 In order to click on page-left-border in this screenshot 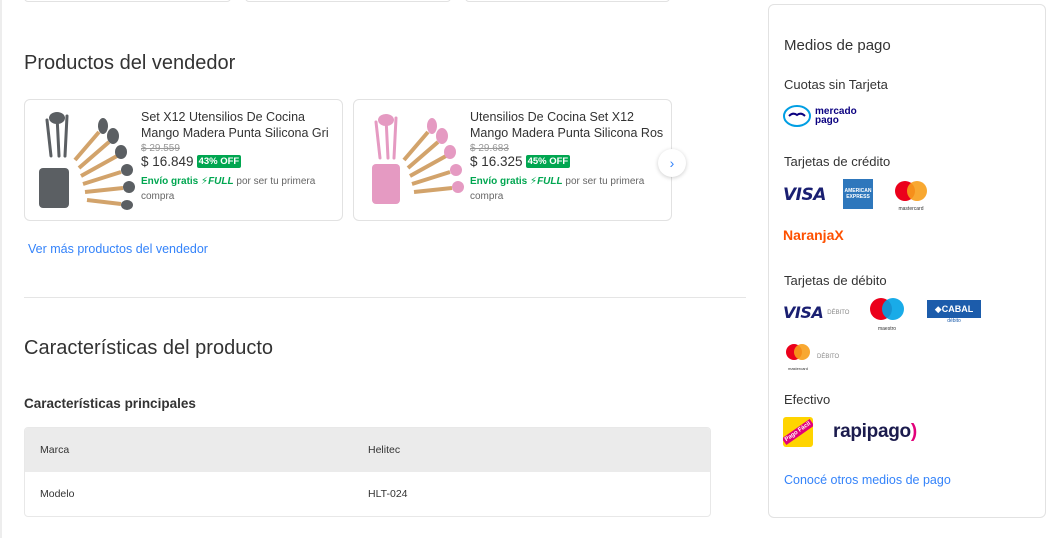, I will do `click(1, 269)`.